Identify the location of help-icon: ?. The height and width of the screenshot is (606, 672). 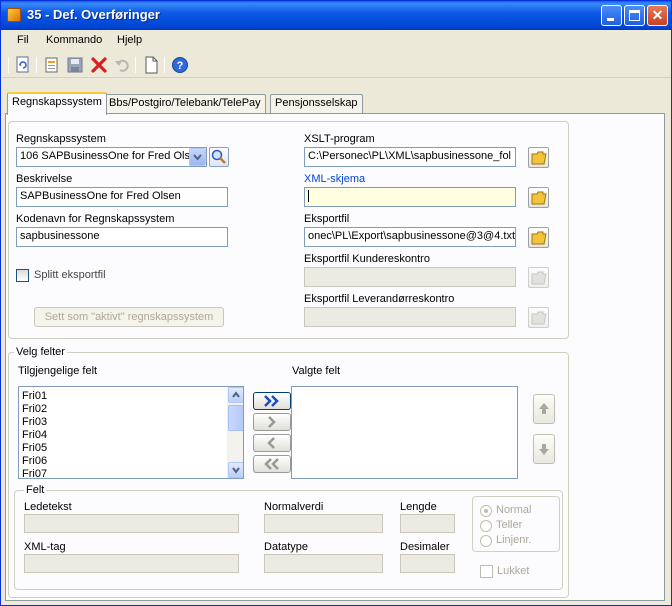
(180, 65).